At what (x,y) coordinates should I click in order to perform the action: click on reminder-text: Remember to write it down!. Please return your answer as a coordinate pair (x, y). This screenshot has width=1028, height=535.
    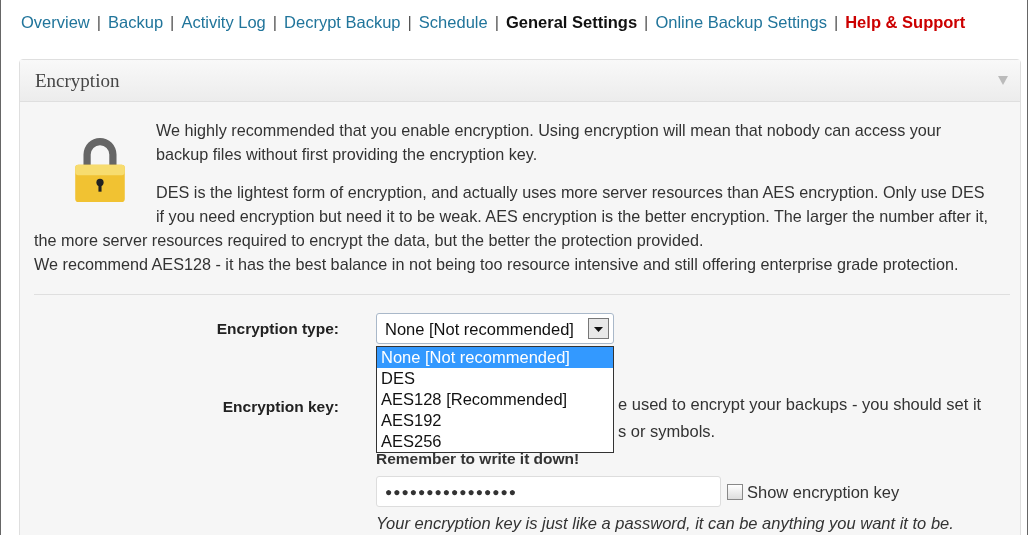
    Looking at the image, I should click on (478, 459).